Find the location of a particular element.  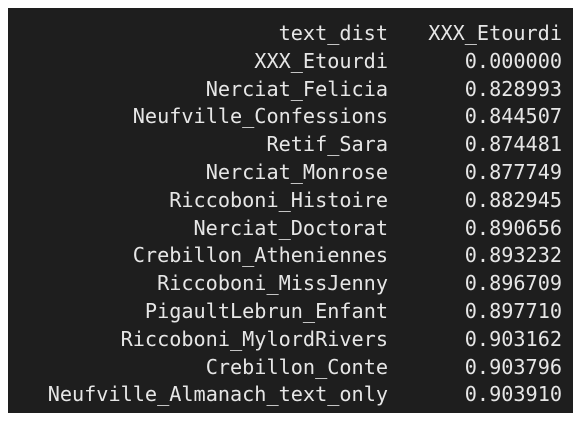

row-value: 0.903796 is located at coordinates (513, 366).